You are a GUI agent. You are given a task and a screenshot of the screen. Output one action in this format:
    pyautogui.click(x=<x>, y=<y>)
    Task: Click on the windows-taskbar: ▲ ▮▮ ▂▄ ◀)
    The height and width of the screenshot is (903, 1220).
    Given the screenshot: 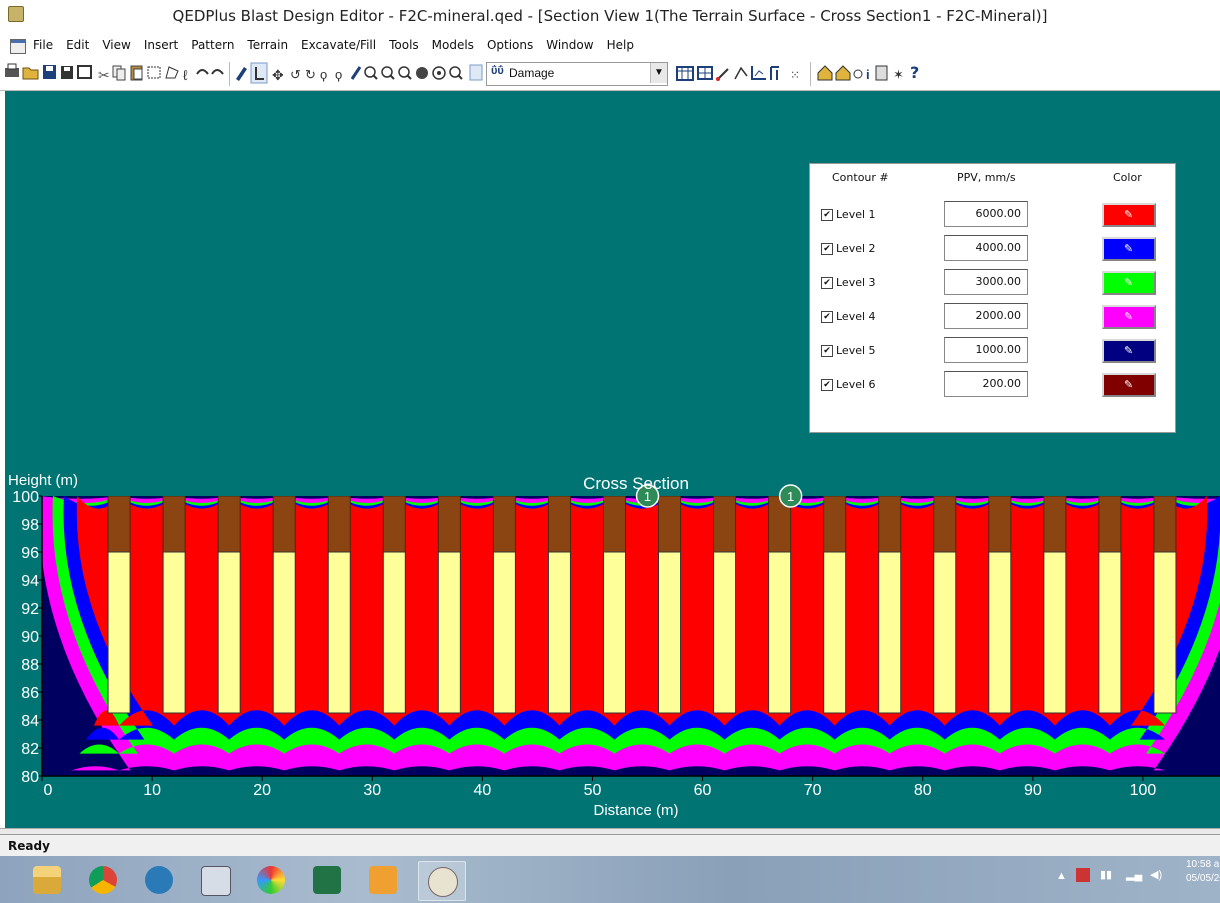 What is the action you would take?
    pyautogui.click(x=610, y=879)
    